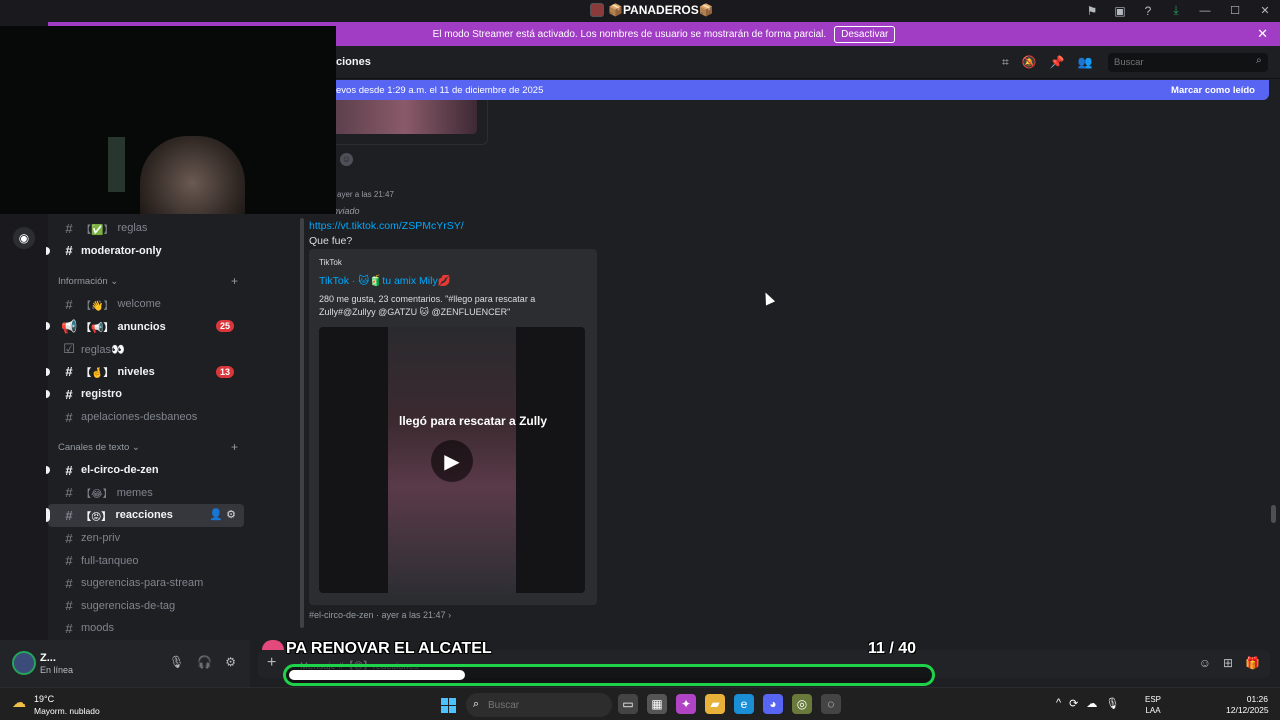 This screenshot has height=720, width=1280. What do you see at coordinates (88, 281) in the screenshot?
I see `category-label: Información ⌄` at bounding box center [88, 281].